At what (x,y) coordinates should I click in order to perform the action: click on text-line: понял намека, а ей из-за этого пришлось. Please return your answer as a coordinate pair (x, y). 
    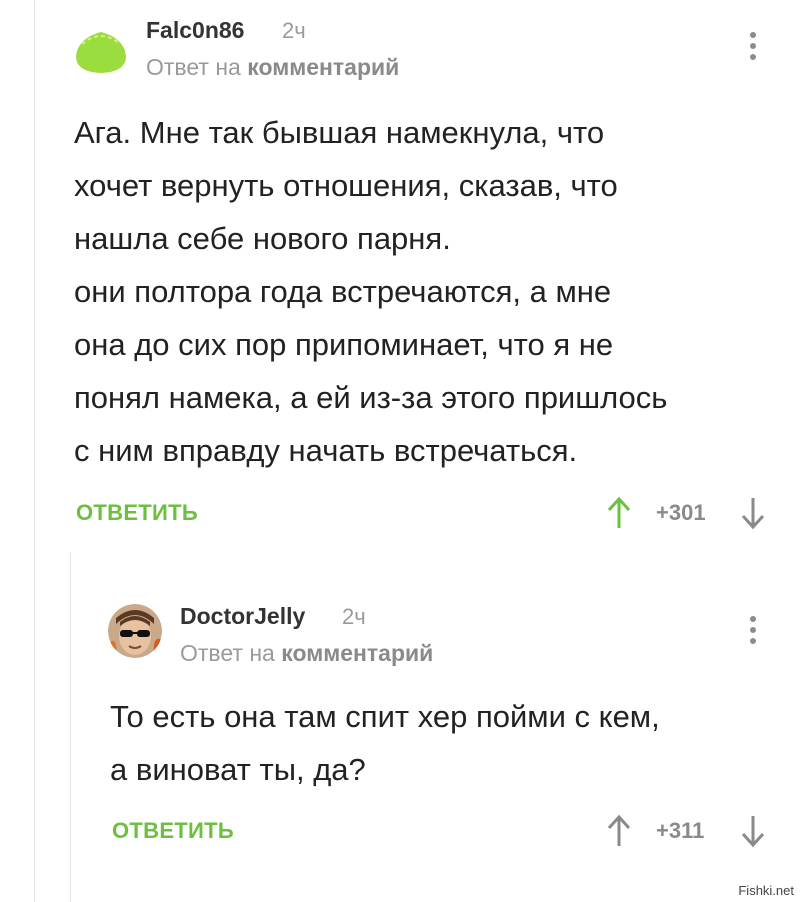
    Looking at the image, I should click on (371, 397).